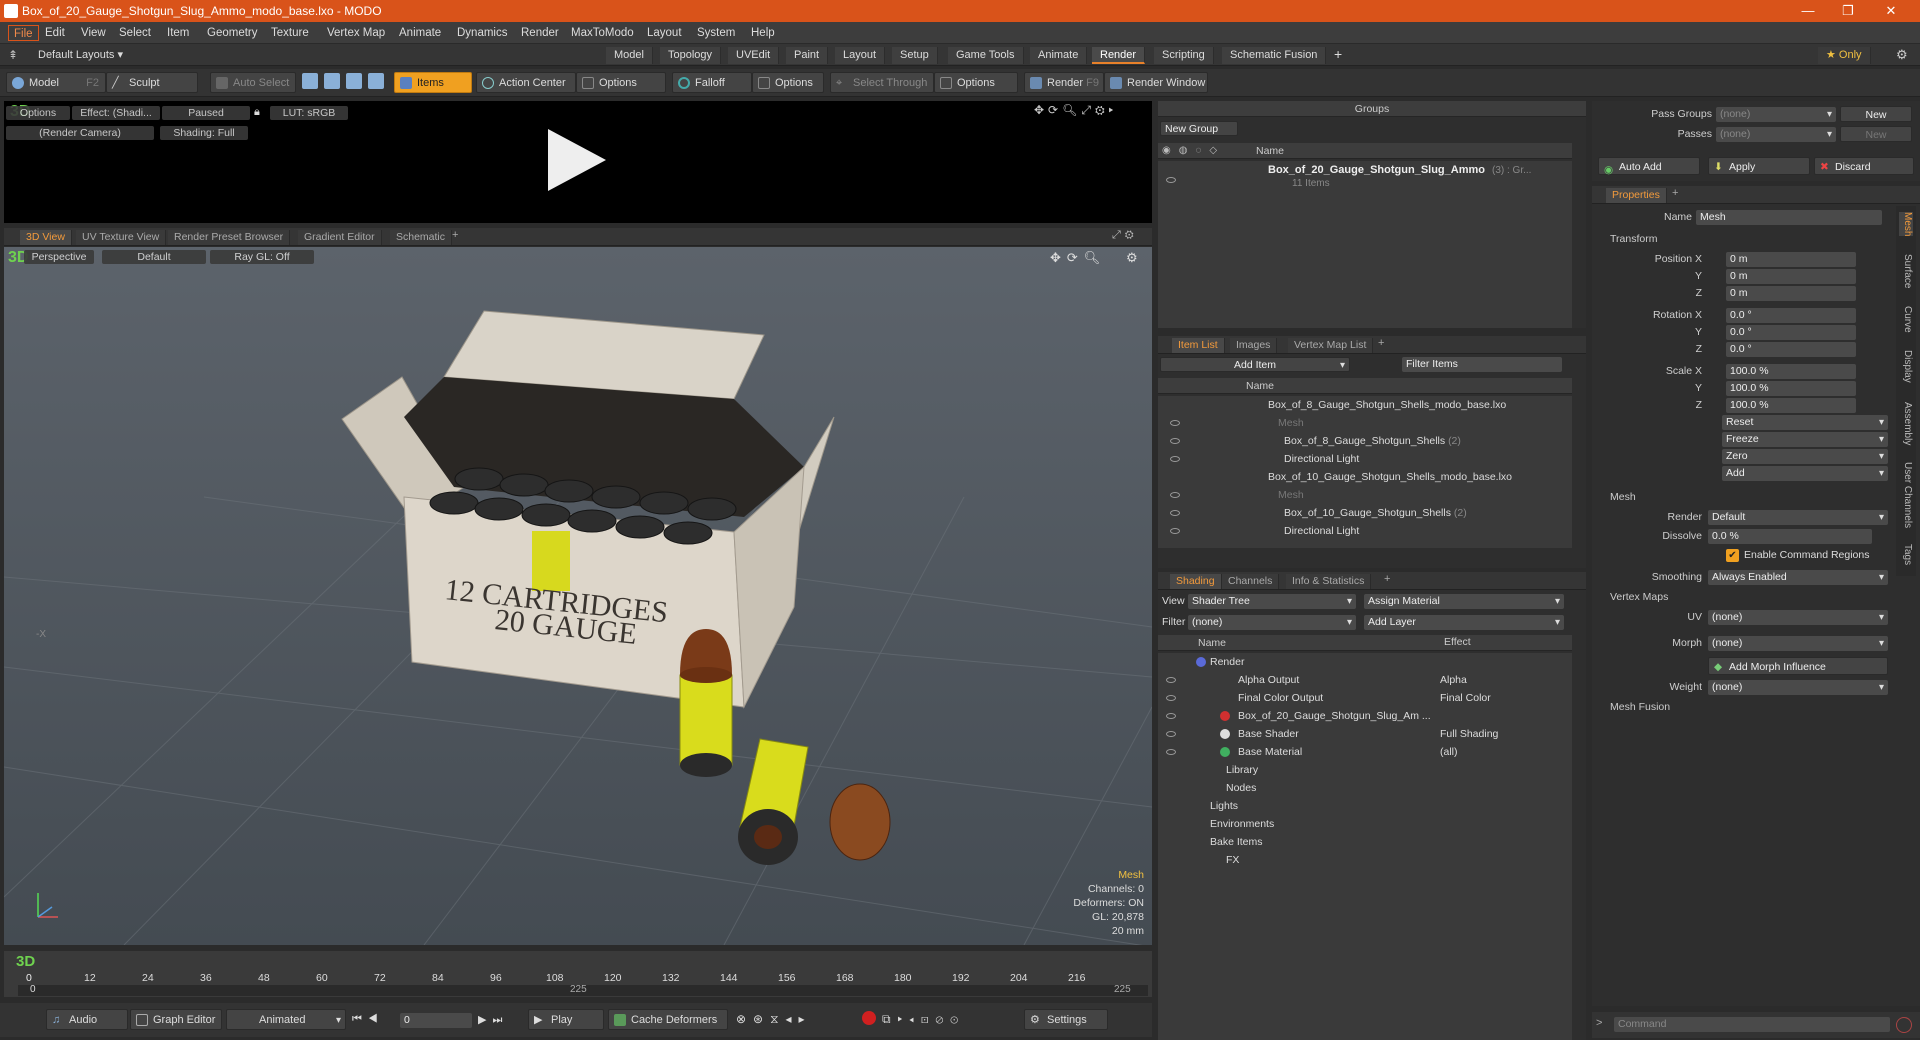 This screenshot has width=1920, height=1040. What do you see at coordinates (1242, 770) in the screenshot?
I see `shader-item-library: Library` at bounding box center [1242, 770].